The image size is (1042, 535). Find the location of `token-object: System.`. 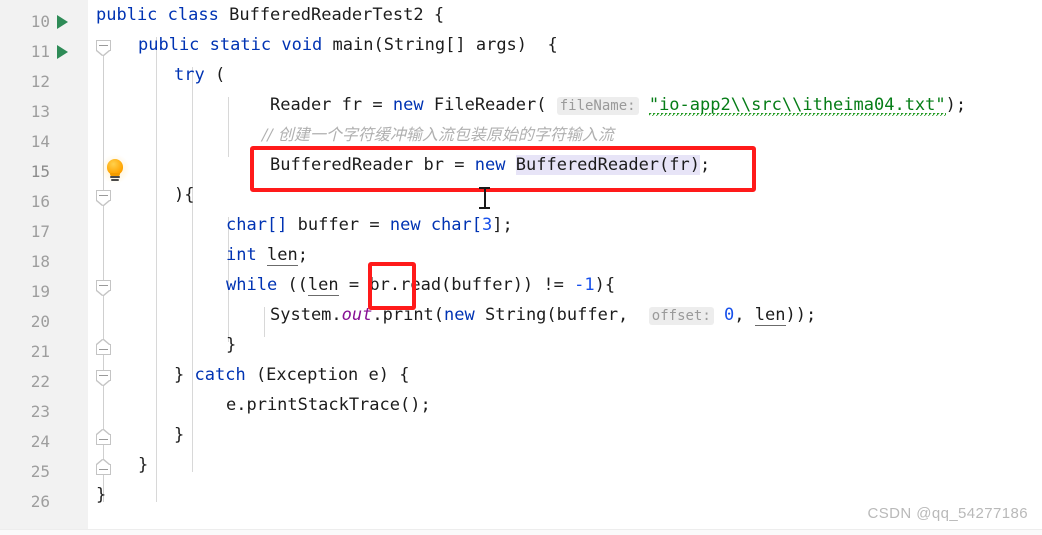

token-object: System. is located at coordinates (306, 315).